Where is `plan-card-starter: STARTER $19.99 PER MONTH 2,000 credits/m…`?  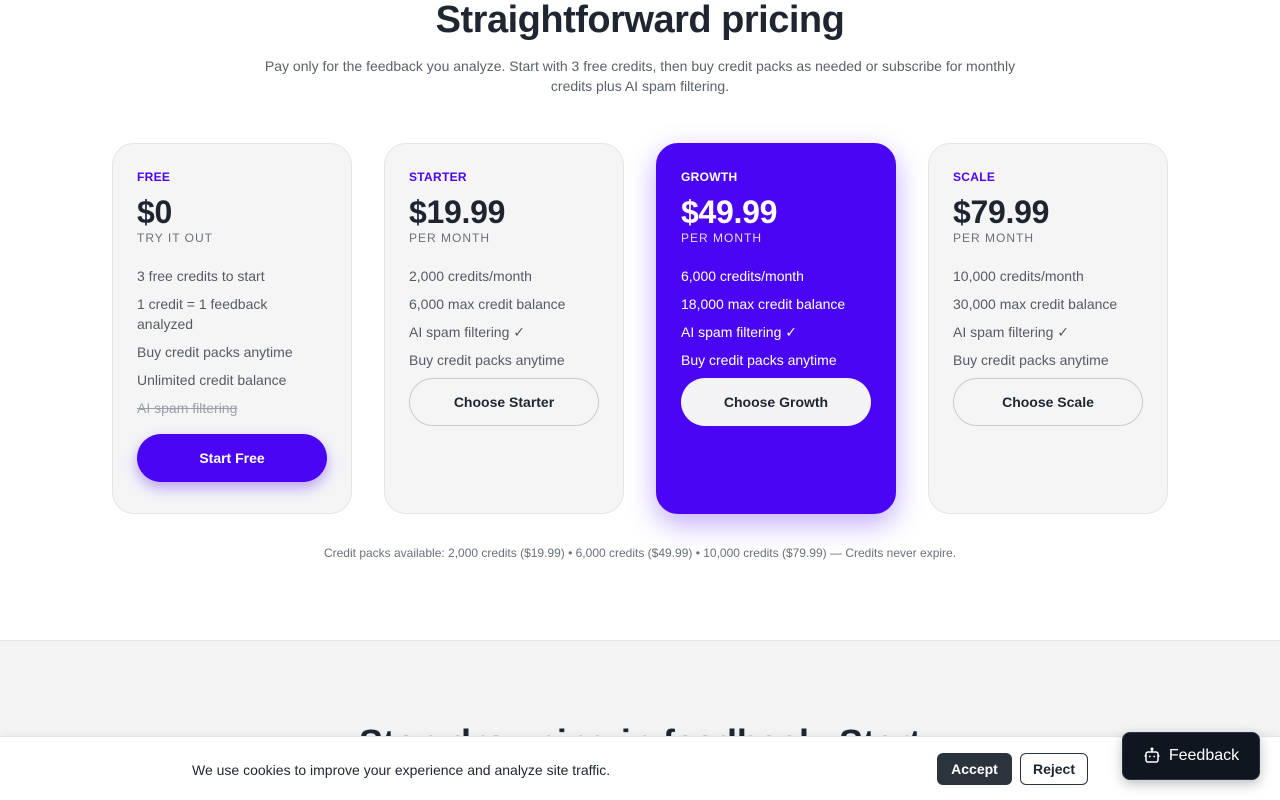 plan-card-starter: STARTER $19.99 PER MONTH 2,000 credits/m… is located at coordinates (504, 328).